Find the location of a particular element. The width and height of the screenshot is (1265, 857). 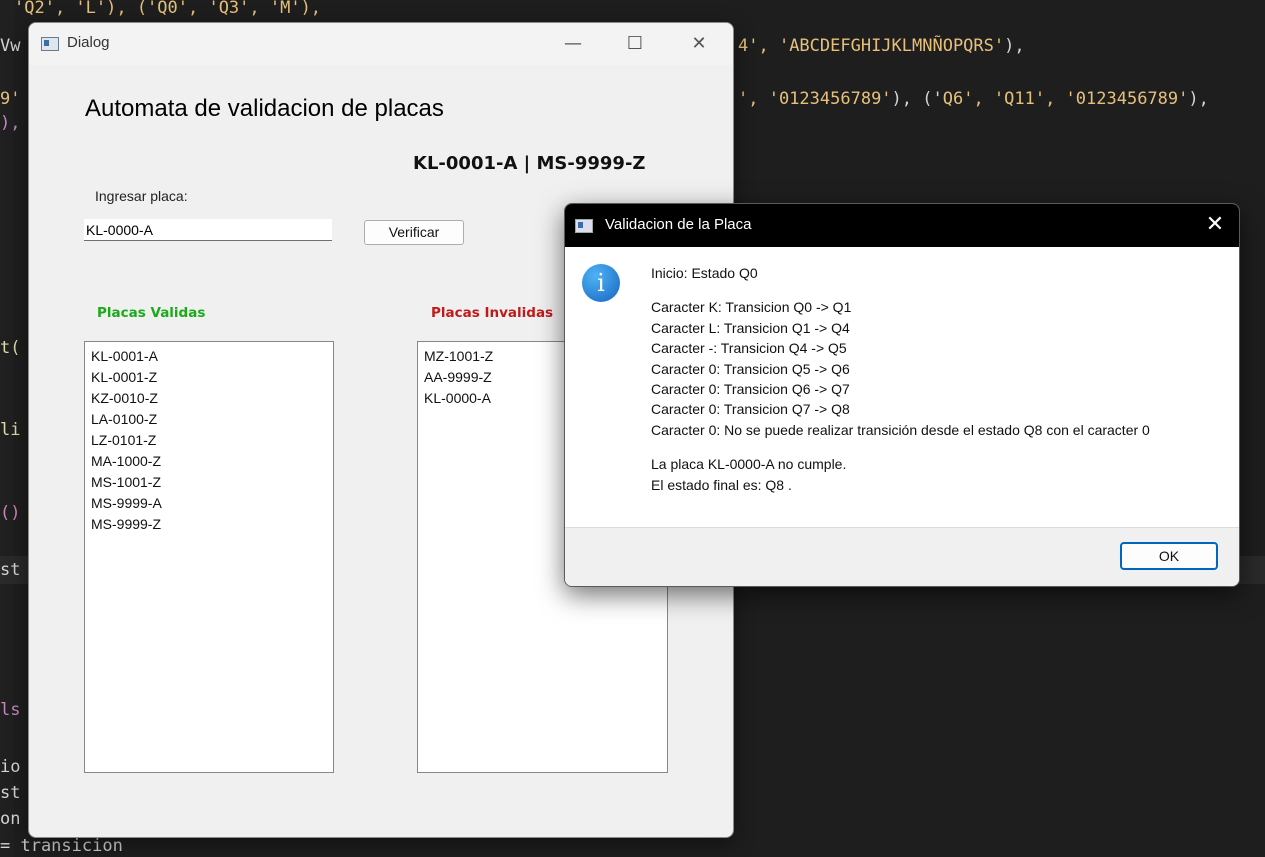

code-line: 'Q2', 'L'), ('Q0', 'Q3', 'M'), is located at coordinates (168, 9).